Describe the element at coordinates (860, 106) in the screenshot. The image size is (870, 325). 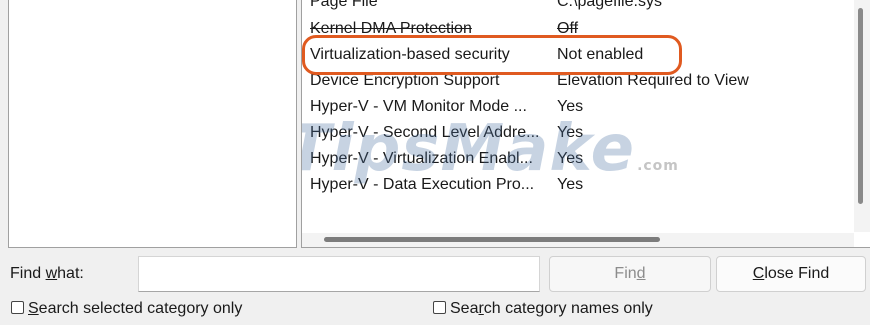
I see `vertical-scroll-thumb` at that location.